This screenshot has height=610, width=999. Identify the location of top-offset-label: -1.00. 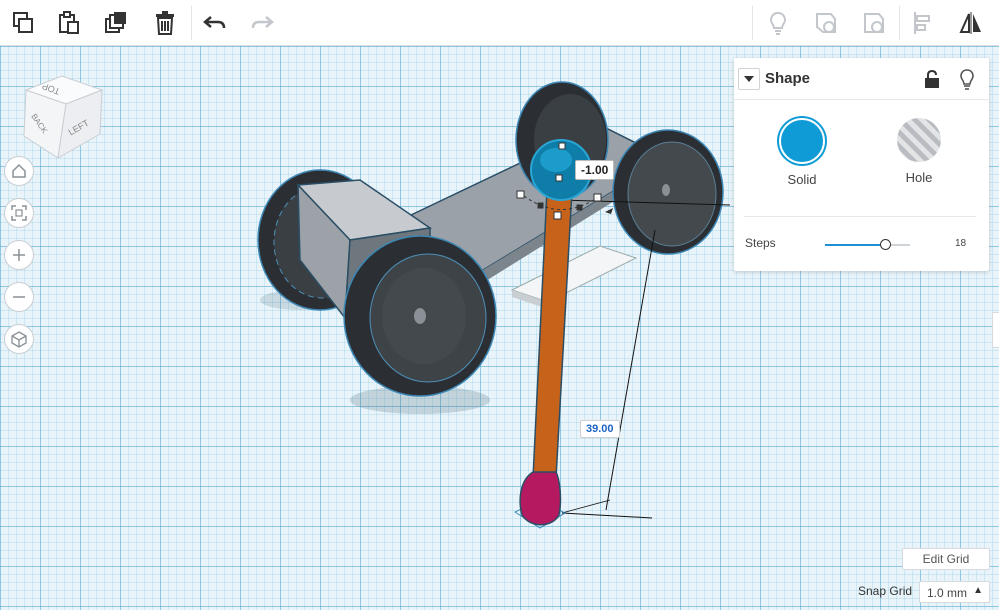
(595, 170).